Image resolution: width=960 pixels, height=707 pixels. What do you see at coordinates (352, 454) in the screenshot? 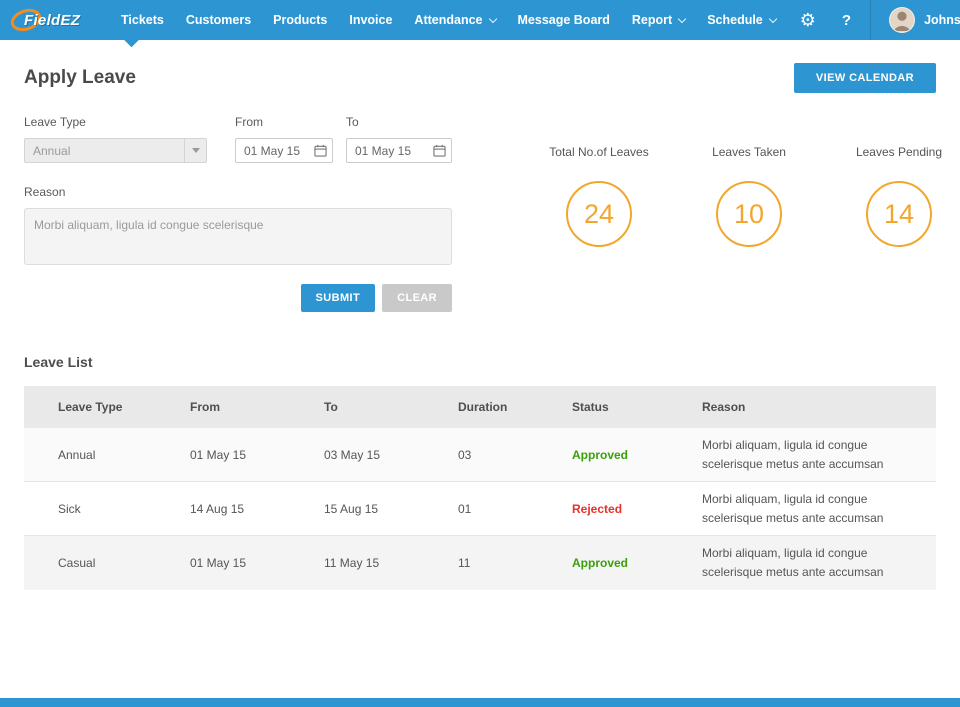
I see `cell-to: 03 May 15` at bounding box center [352, 454].